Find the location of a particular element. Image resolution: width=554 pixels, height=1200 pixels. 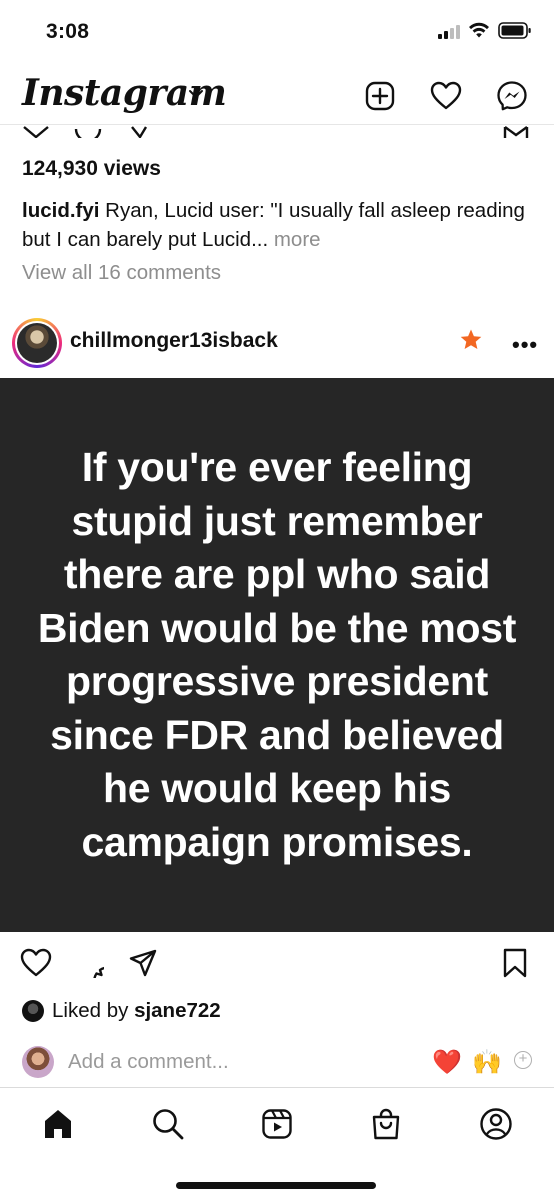

favorite-star-icon is located at coordinates (471, 339).